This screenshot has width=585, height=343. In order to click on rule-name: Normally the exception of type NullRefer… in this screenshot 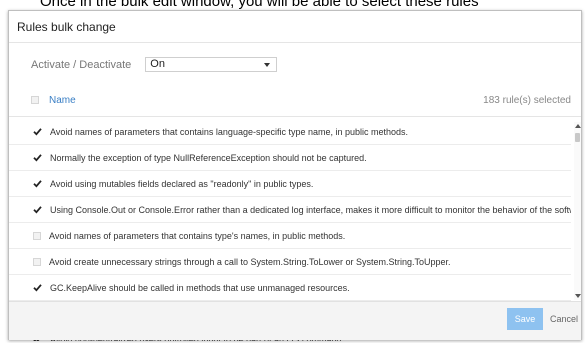, I will do `click(208, 157)`.